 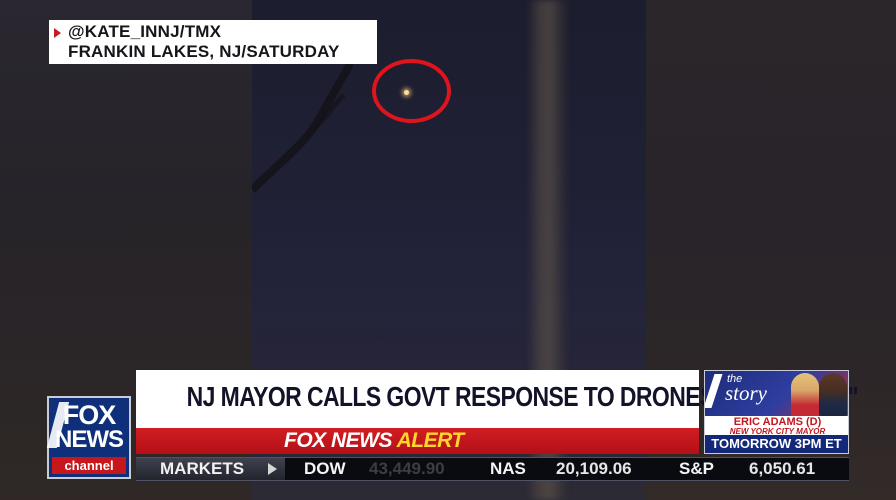 What do you see at coordinates (805, 394) in the screenshot?
I see `host-photo` at bounding box center [805, 394].